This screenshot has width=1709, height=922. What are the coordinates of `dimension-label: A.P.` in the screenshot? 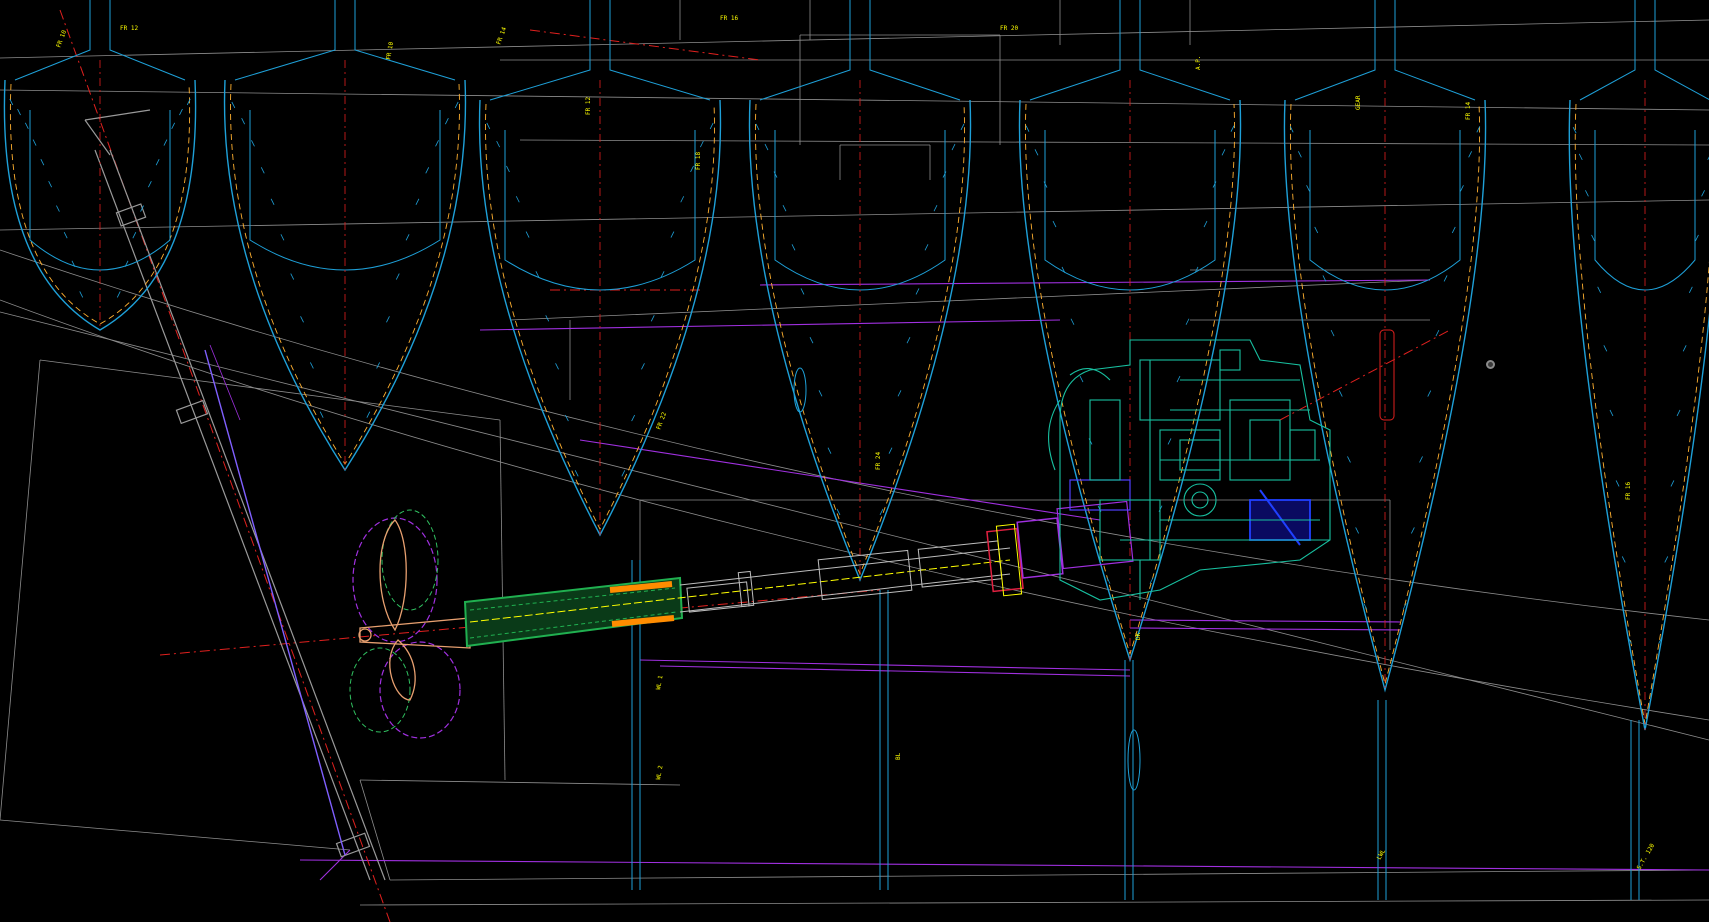 It's located at (1198, 63).